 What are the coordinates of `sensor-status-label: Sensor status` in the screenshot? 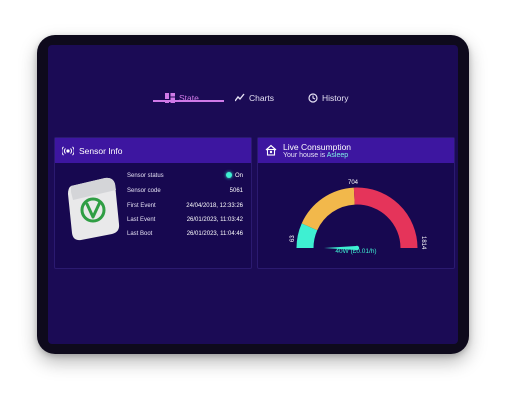 It's located at (145, 176).